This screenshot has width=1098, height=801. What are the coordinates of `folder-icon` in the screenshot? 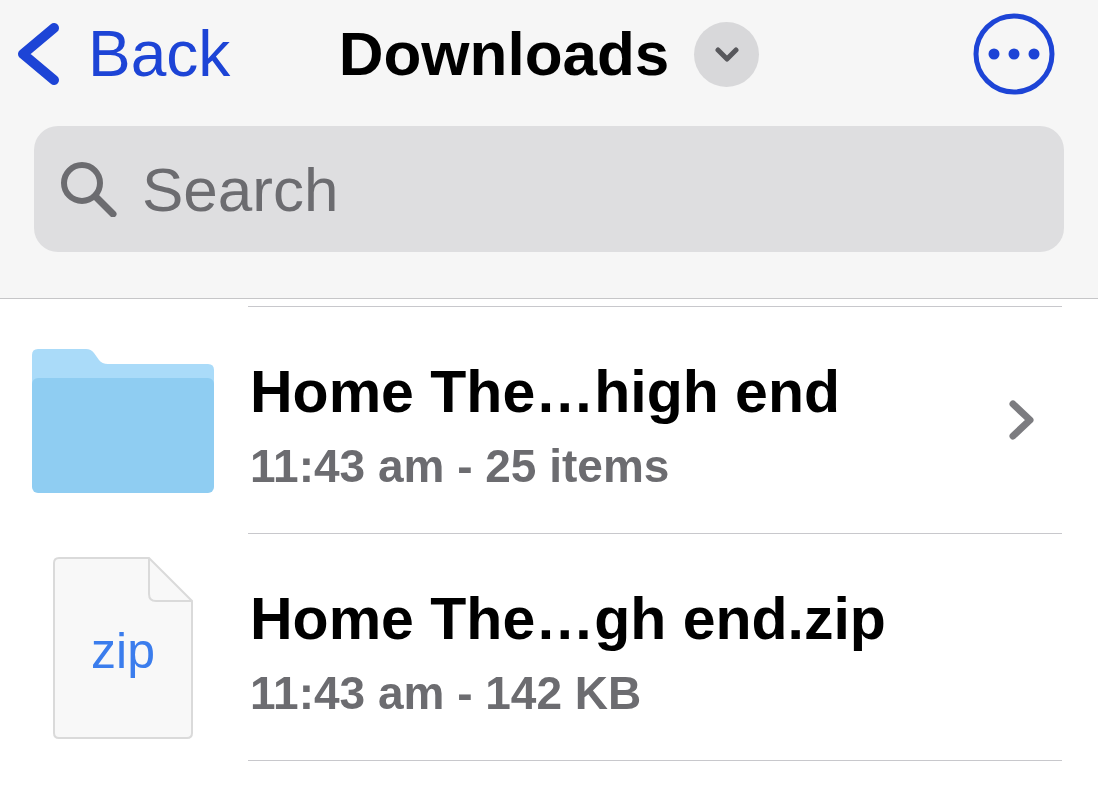 It's located at (123, 420).